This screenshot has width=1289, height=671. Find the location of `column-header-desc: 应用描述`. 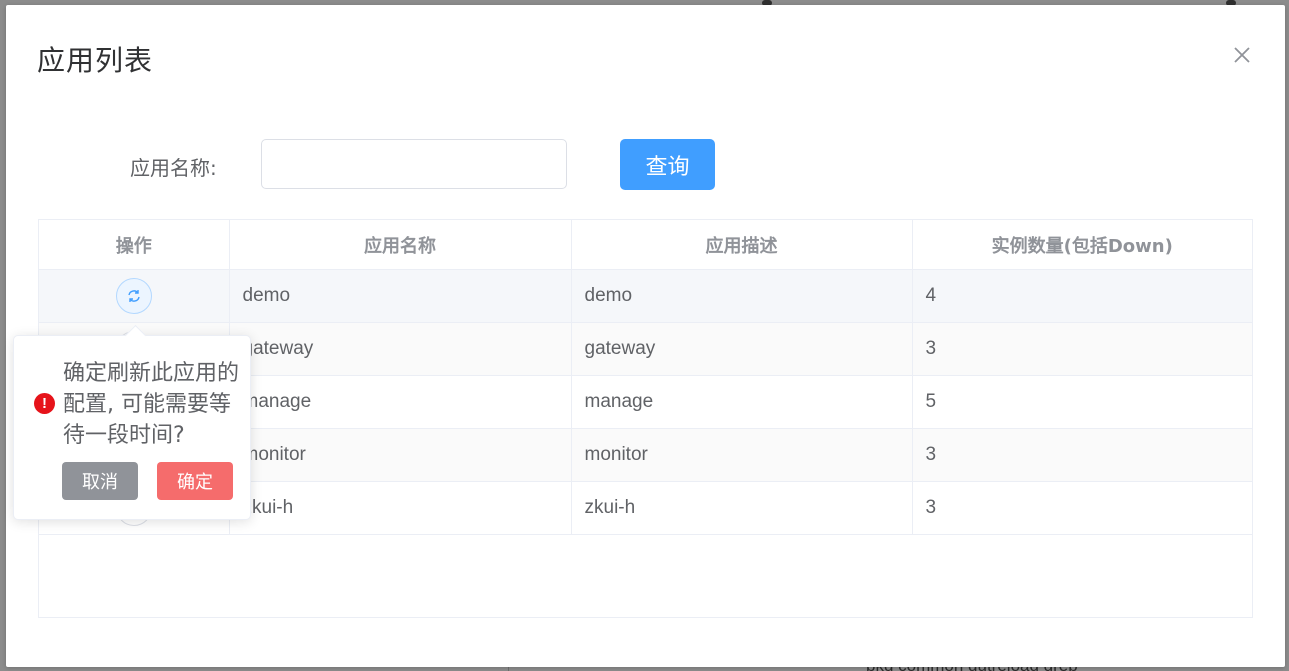

column-header-desc: 应用描述 is located at coordinates (742, 245).